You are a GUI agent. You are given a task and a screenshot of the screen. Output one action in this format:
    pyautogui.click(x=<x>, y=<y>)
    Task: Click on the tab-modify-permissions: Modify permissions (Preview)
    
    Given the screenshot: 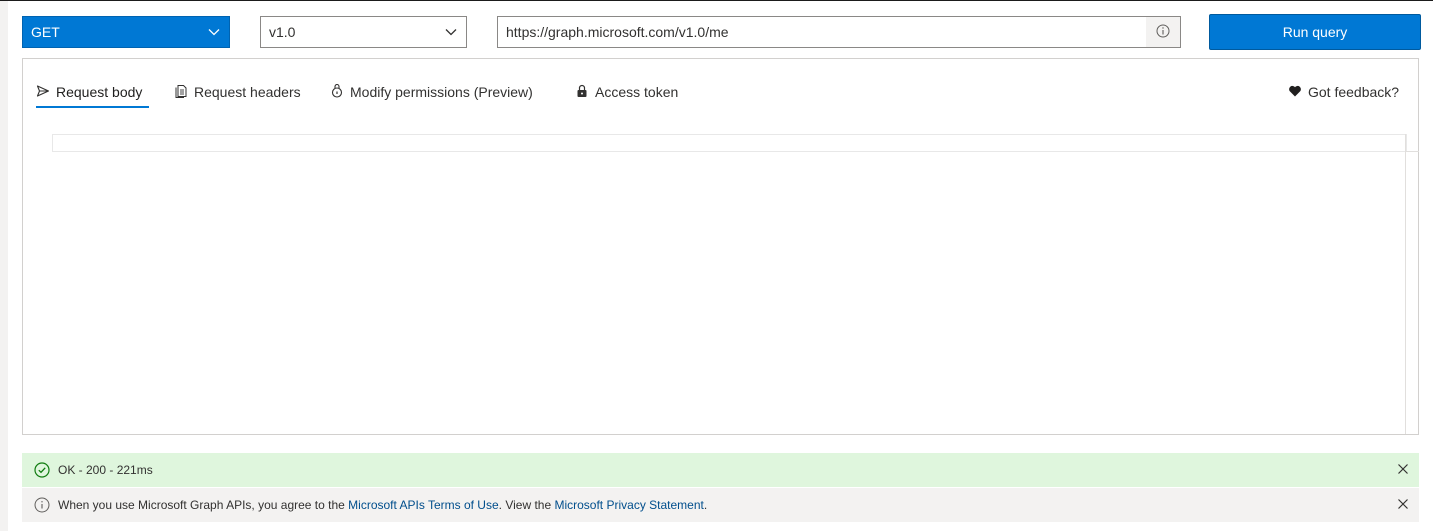 What is the action you would take?
    pyautogui.click(x=431, y=92)
    